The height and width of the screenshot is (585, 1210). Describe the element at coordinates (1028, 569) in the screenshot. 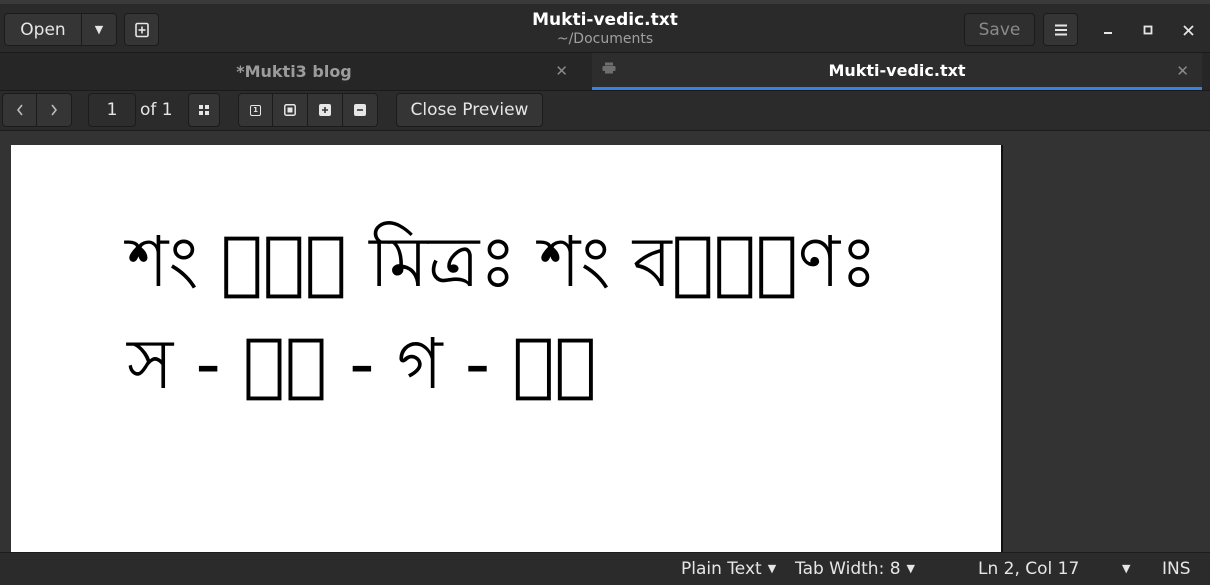

I see `cursor-position: Ln 2, Col 17` at that location.